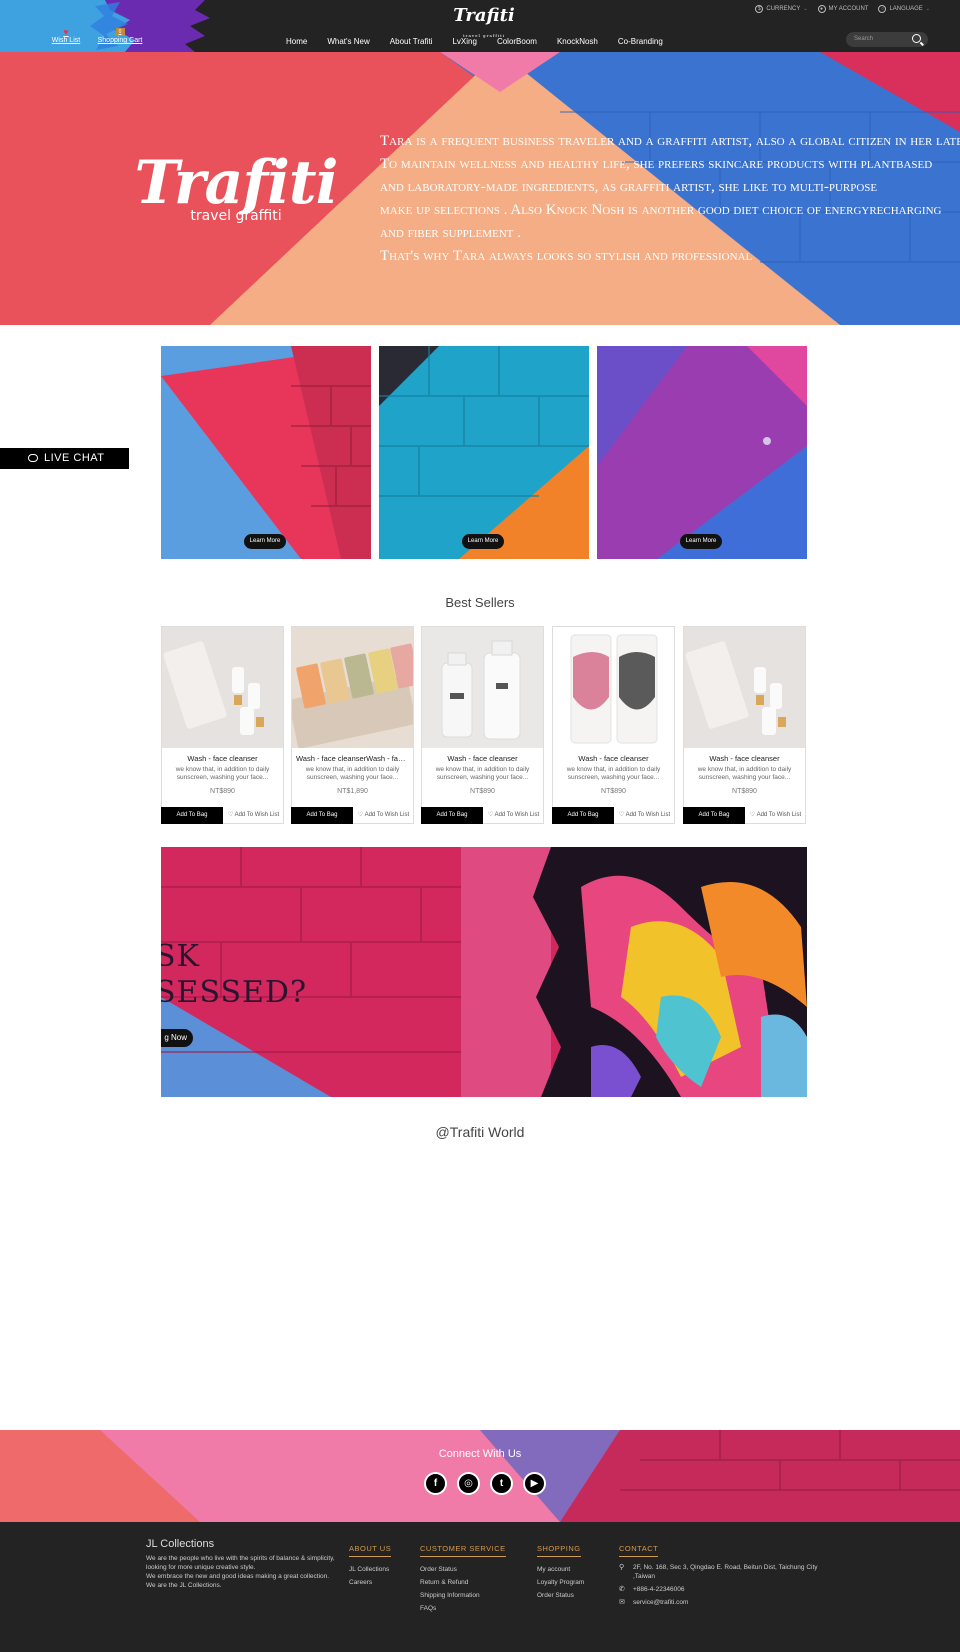  I want to click on search-input: Search, so click(887, 39).